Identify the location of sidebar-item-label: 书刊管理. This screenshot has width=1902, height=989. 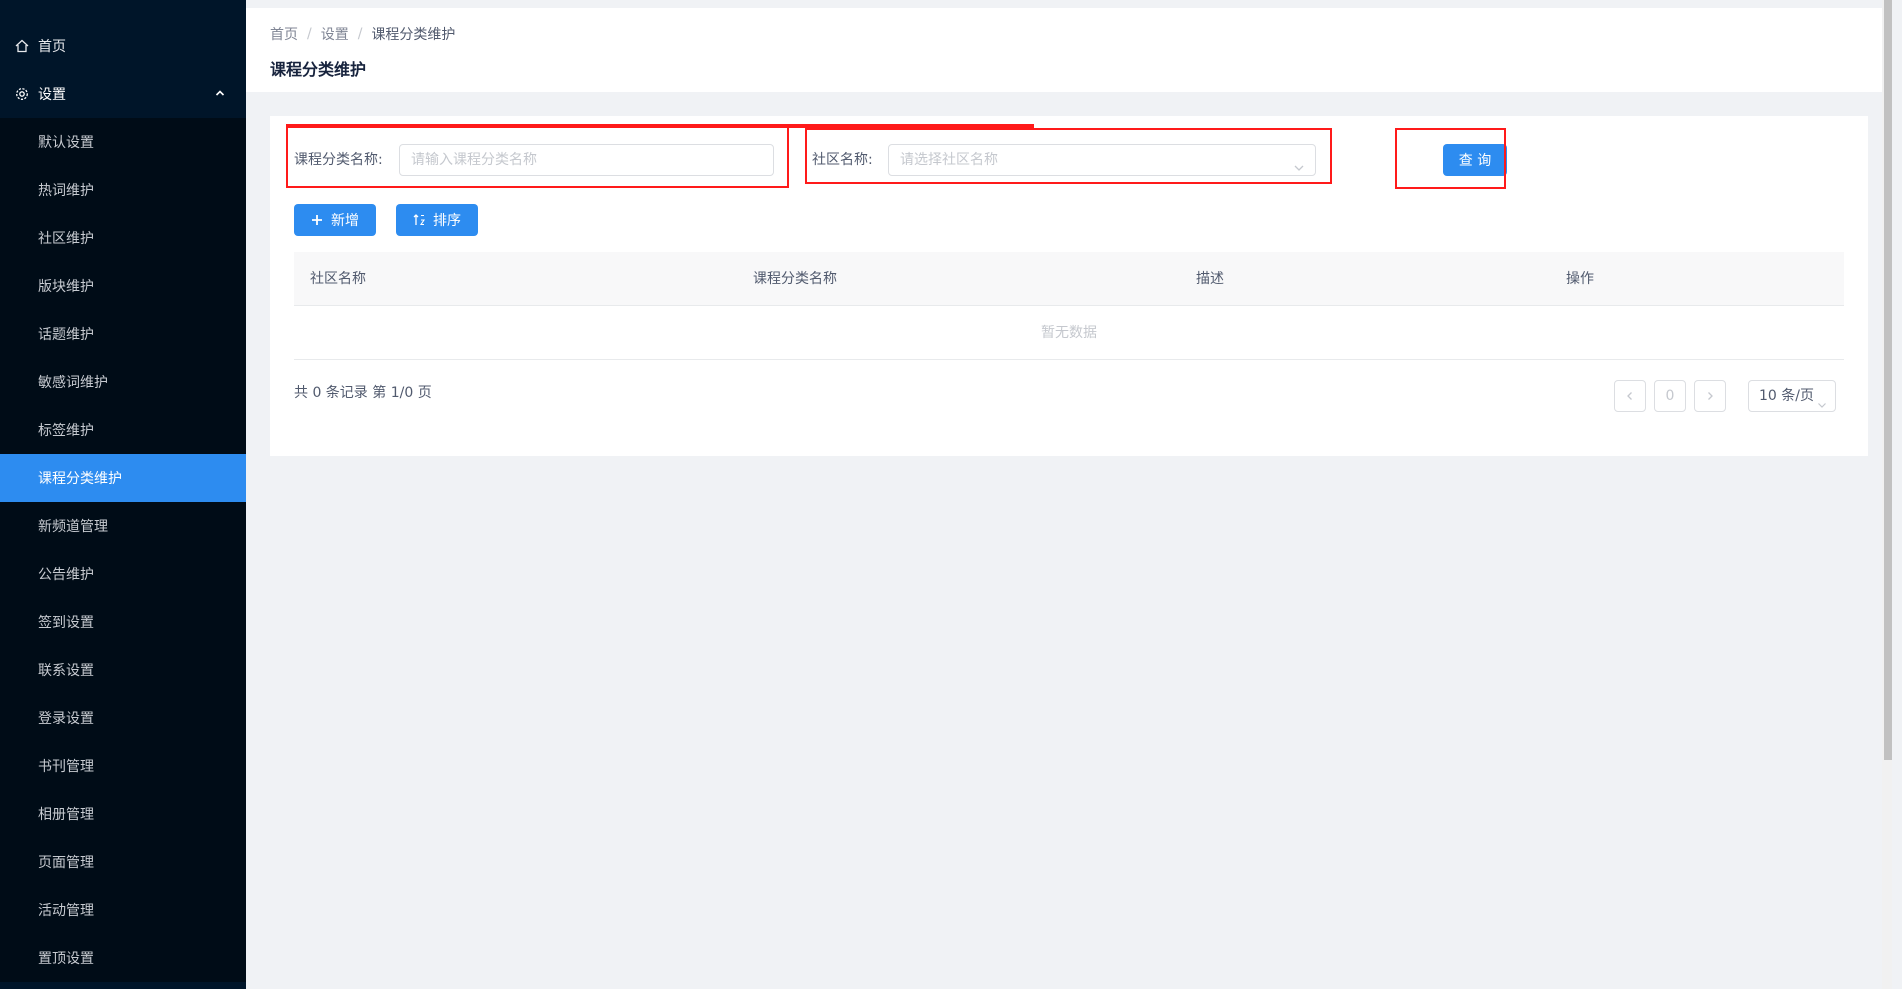
(66, 767).